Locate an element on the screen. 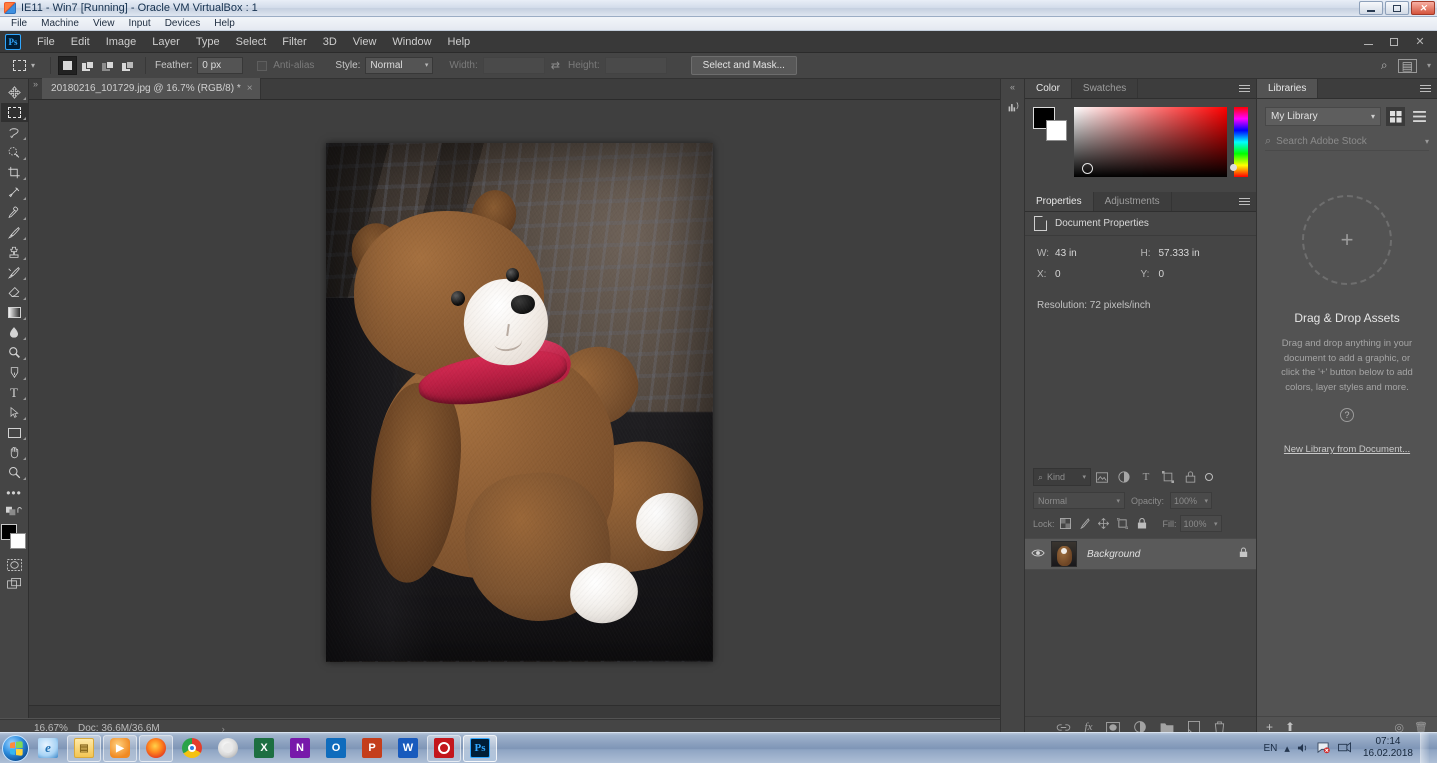 The width and height of the screenshot is (1437, 763). layer-kind-filter: ⌕ Kind ▾ is located at coordinates (1062, 477).